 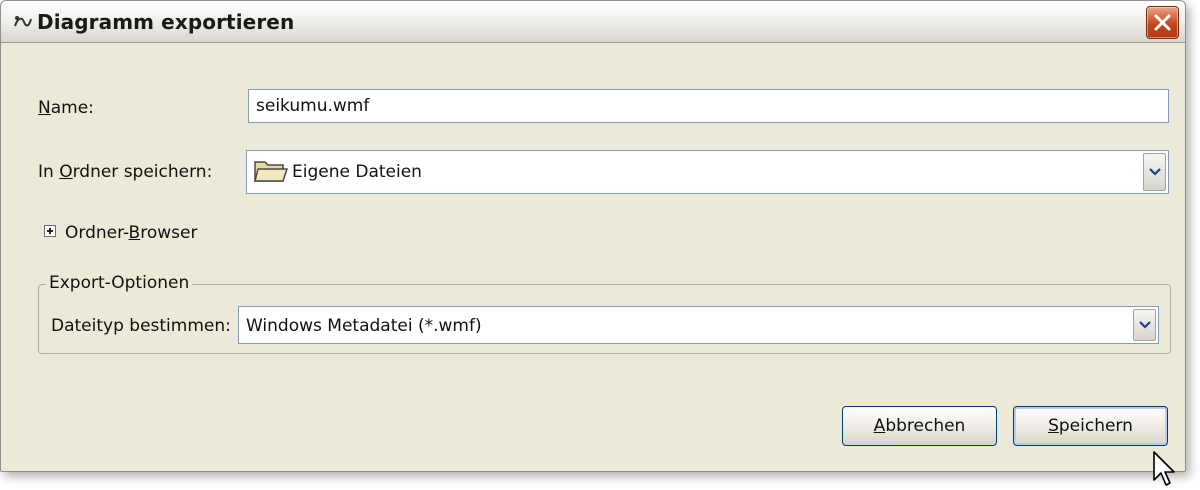 I want to click on app-icon, so click(x=23, y=21).